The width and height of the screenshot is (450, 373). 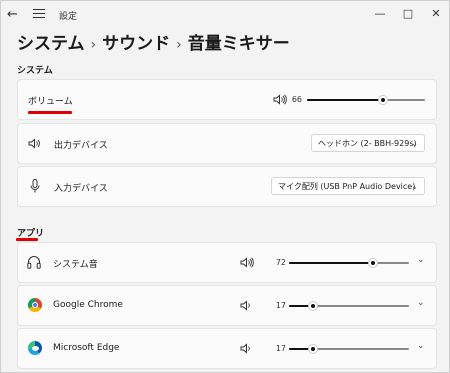 I want to click on headphones-icon, so click(x=34, y=262).